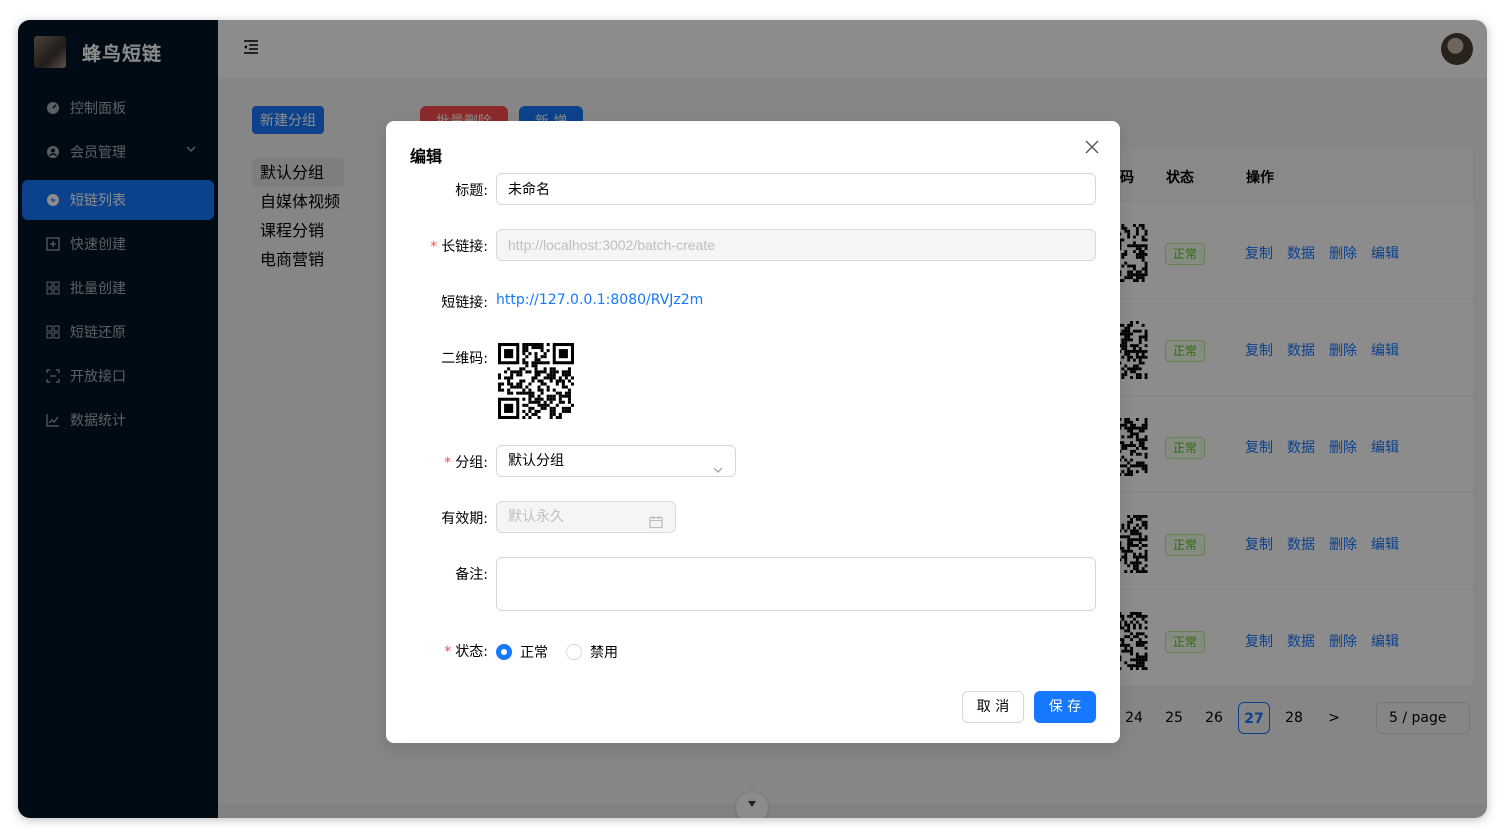  I want to click on radio-normal-label: 正常, so click(534, 652).